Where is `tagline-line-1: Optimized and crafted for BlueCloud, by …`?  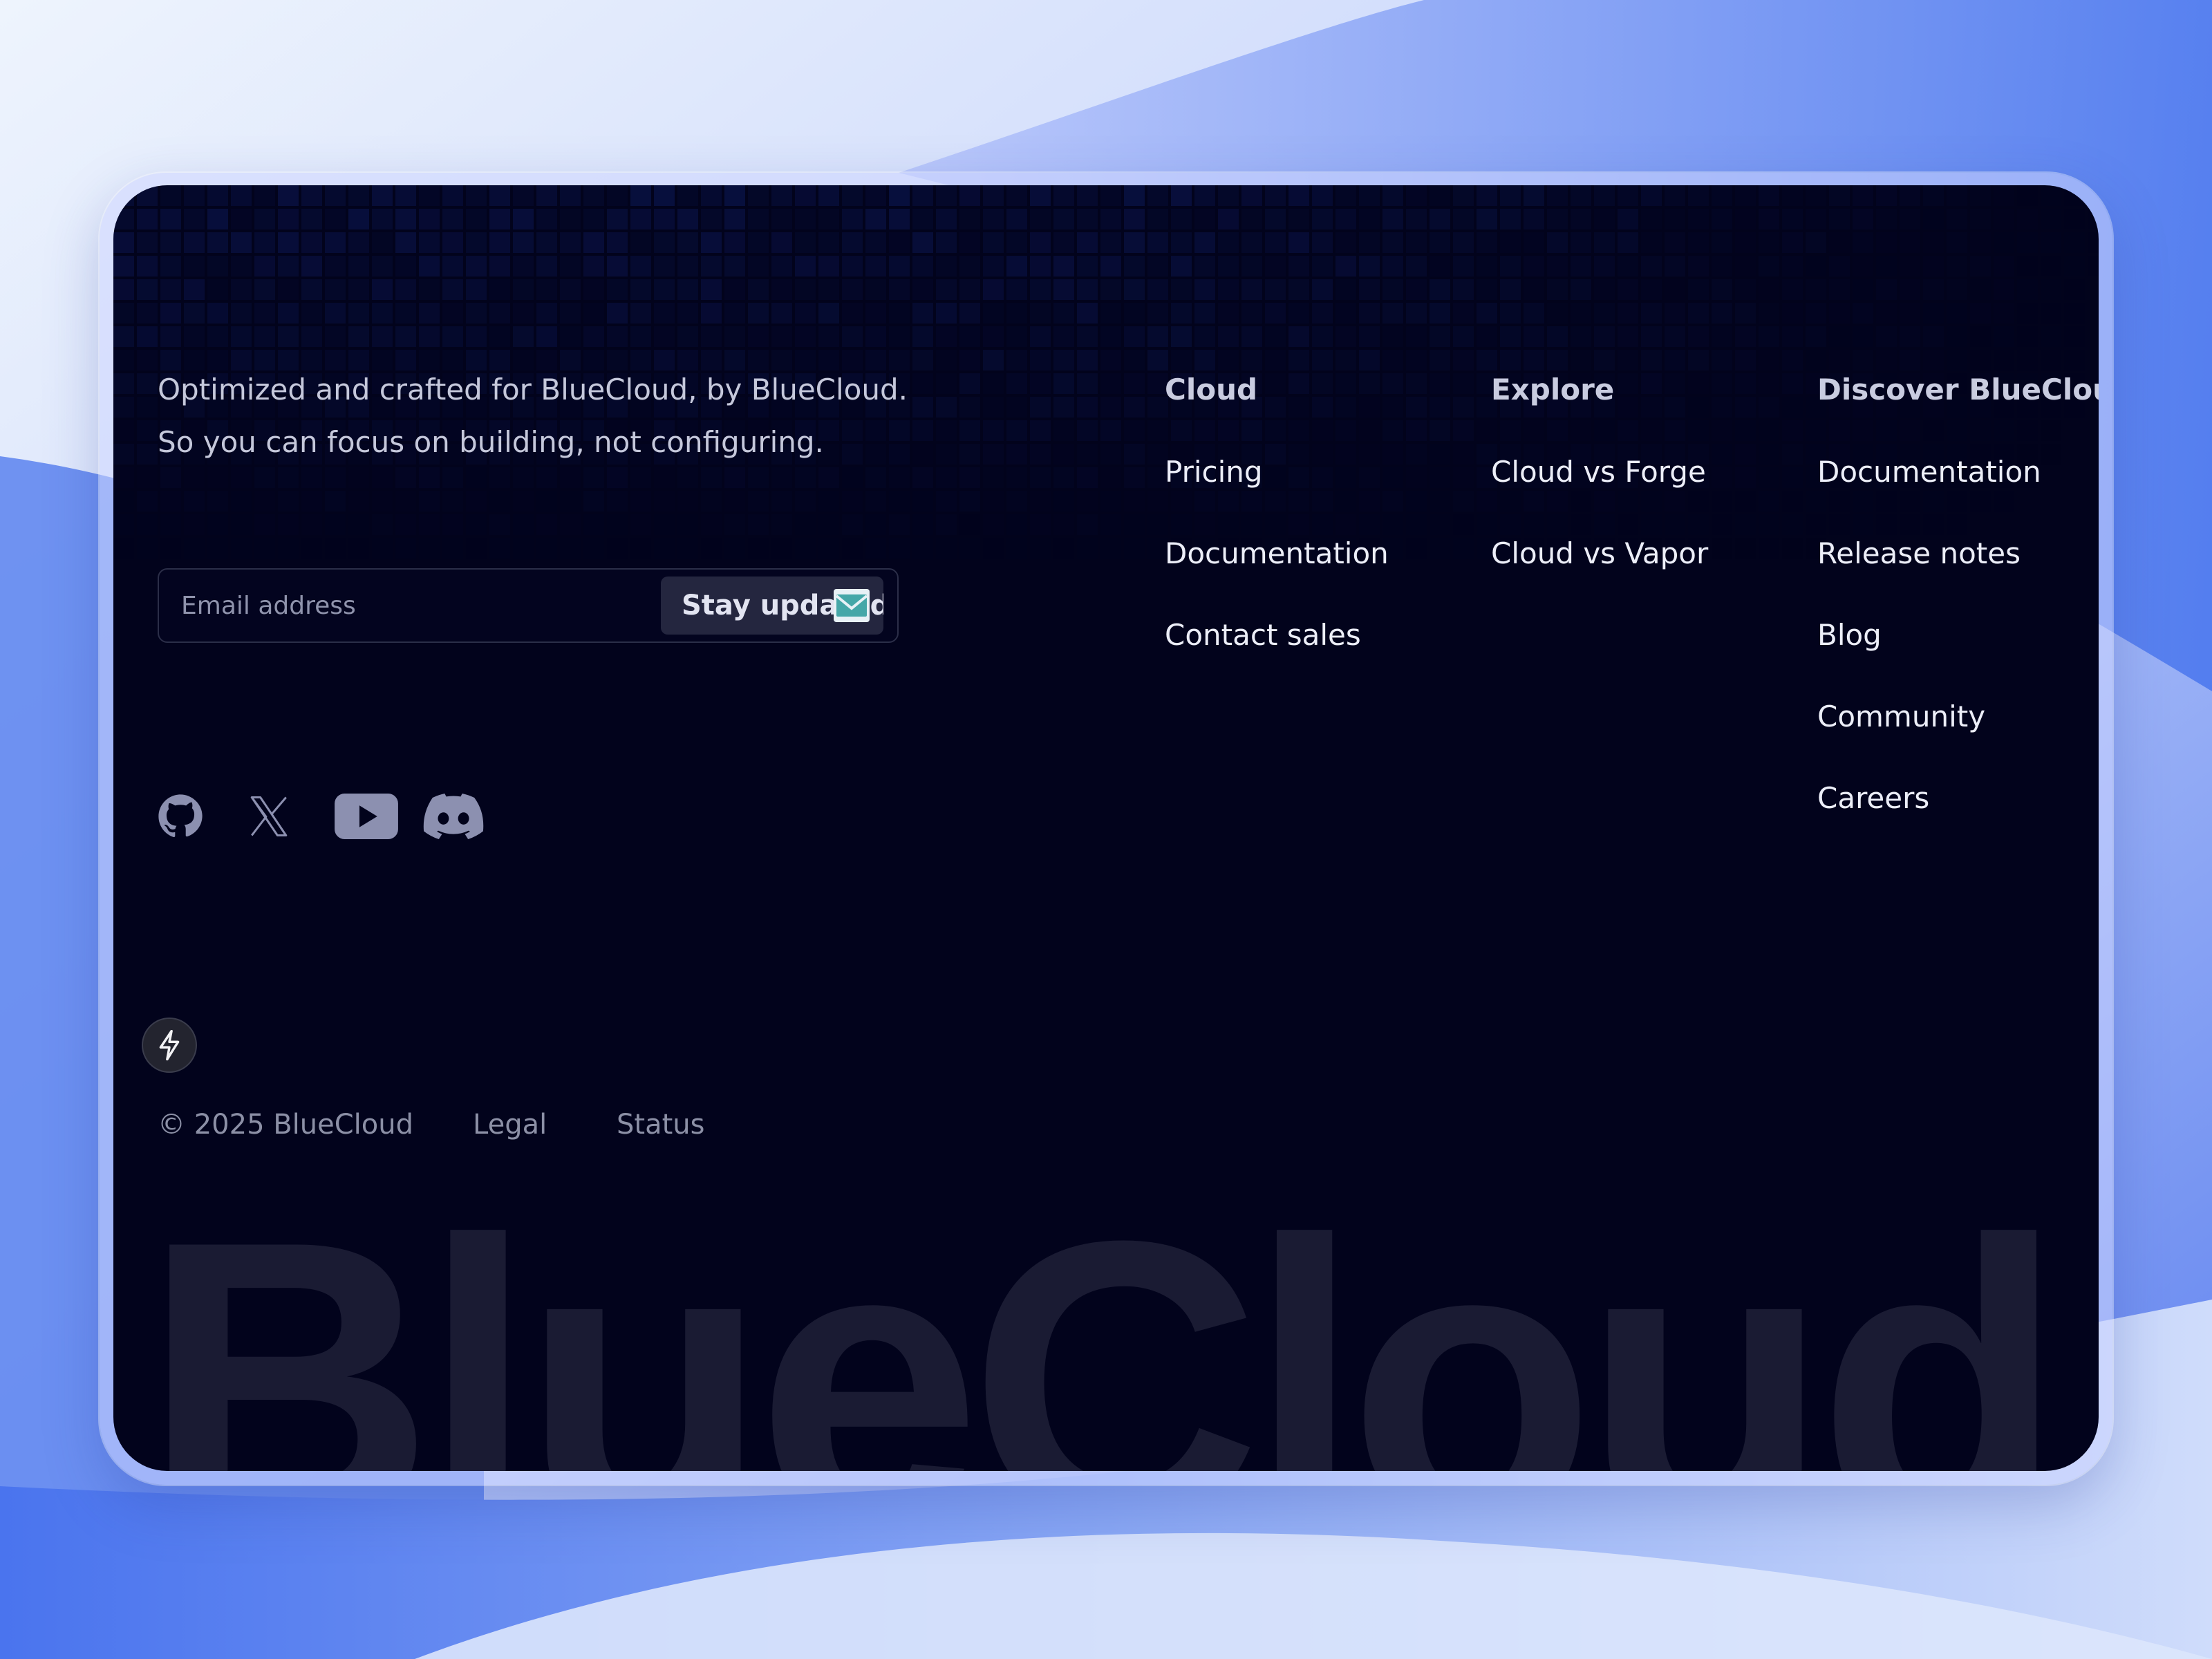 tagline-line-1: Optimized and crafted for BlueCloud, by … is located at coordinates (533, 390).